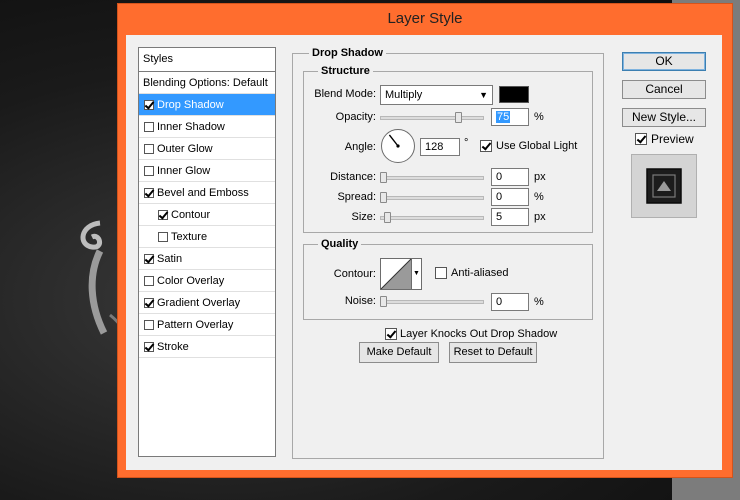 This screenshot has height=500, width=740. Describe the element at coordinates (664, 61) in the screenshot. I see `ok-button: OK` at that location.